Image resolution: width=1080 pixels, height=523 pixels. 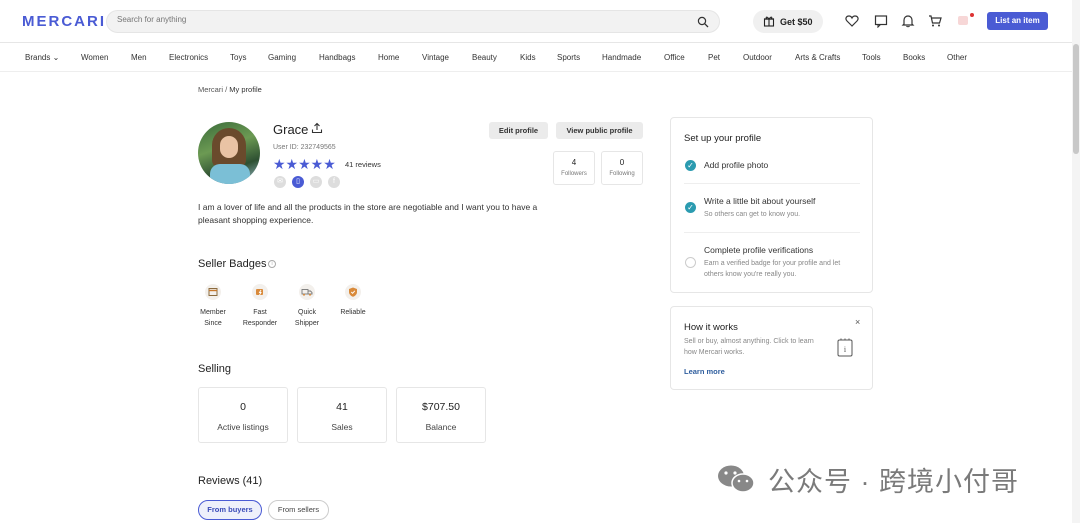 I want to click on shield-icon, so click(x=353, y=292).